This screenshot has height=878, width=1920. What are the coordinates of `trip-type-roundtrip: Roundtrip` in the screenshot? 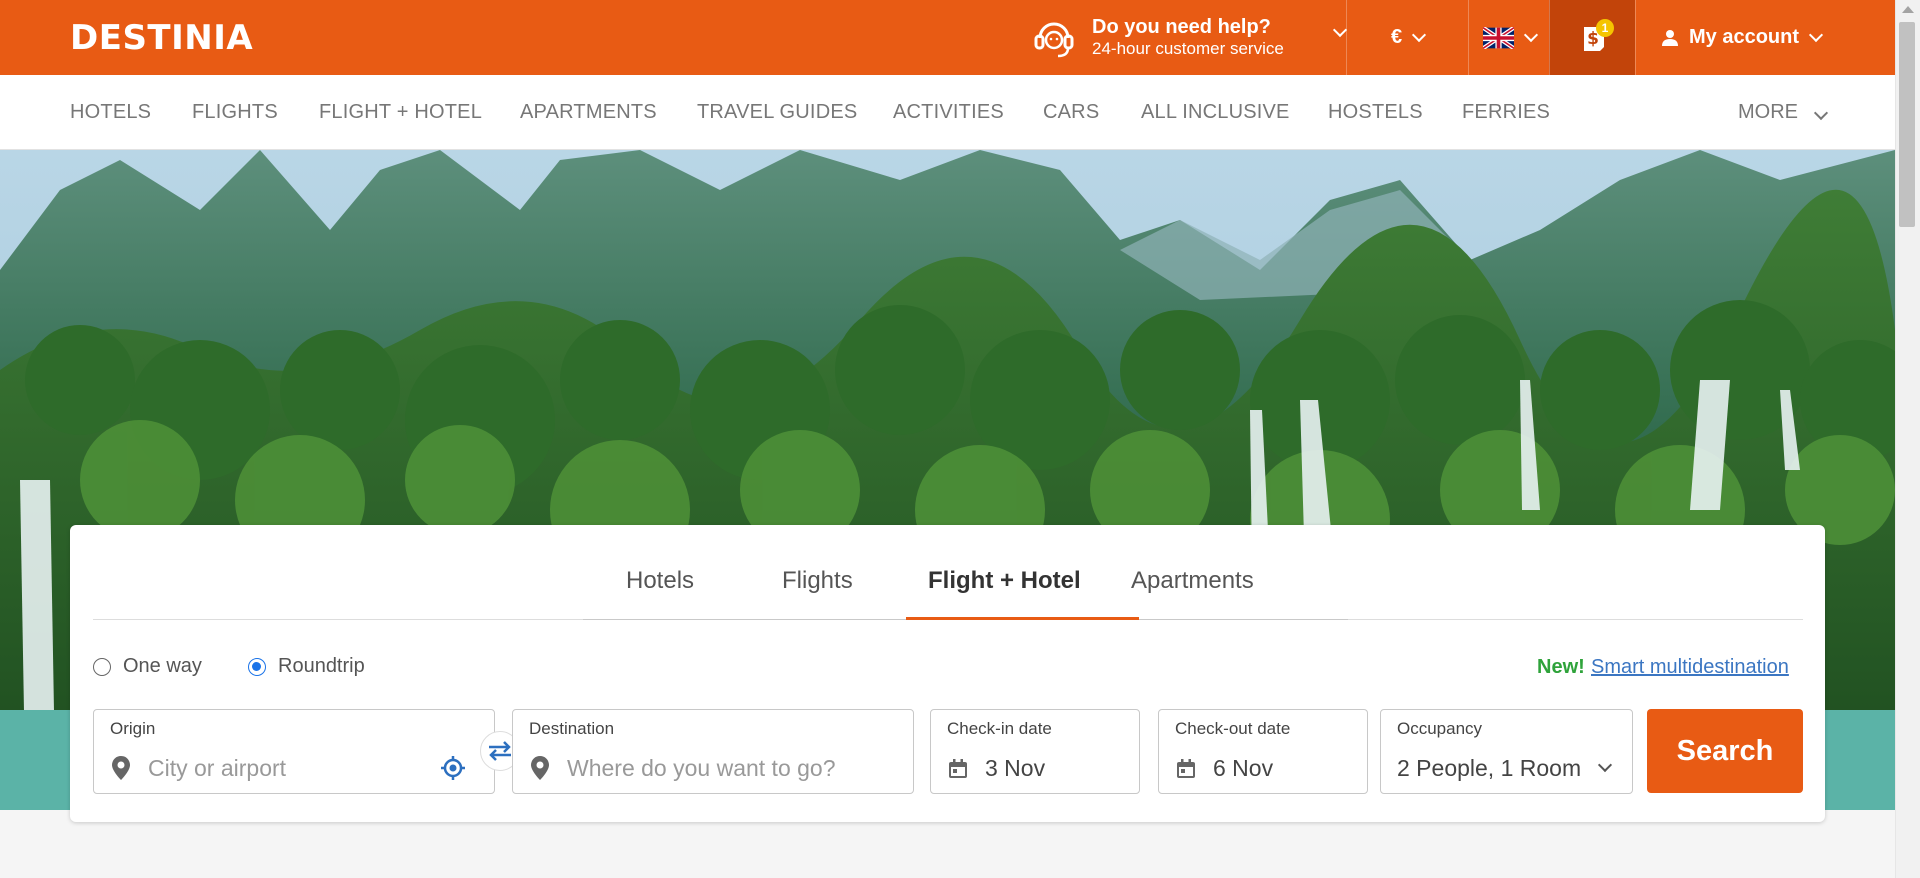 It's located at (306, 666).